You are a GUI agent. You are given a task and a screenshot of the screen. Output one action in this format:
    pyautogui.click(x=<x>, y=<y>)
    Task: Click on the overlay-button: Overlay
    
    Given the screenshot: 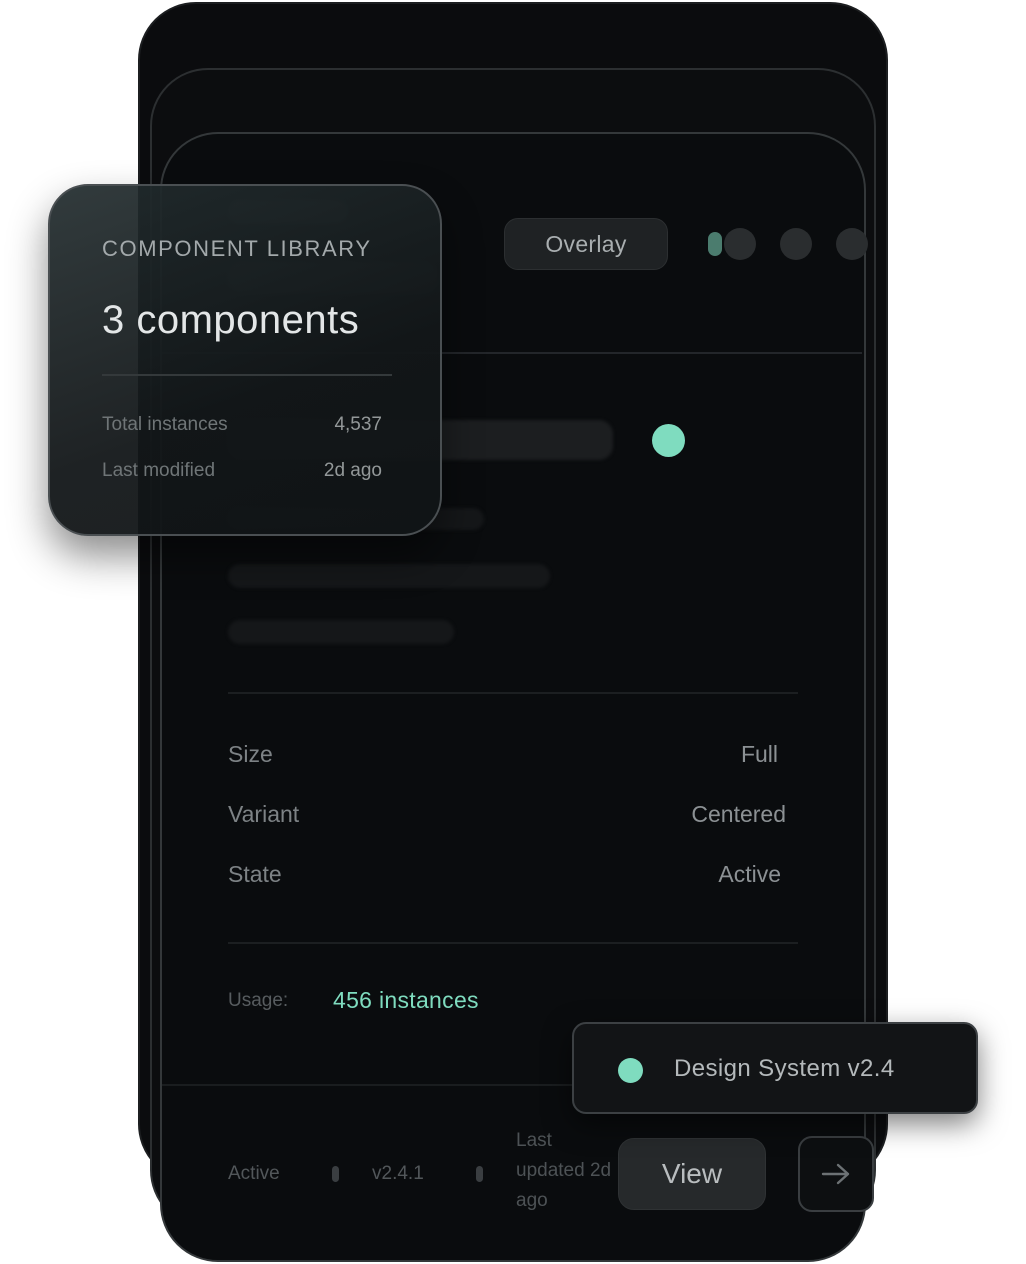 What is the action you would take?
    pyautogui.click(x=586, y=244)
    